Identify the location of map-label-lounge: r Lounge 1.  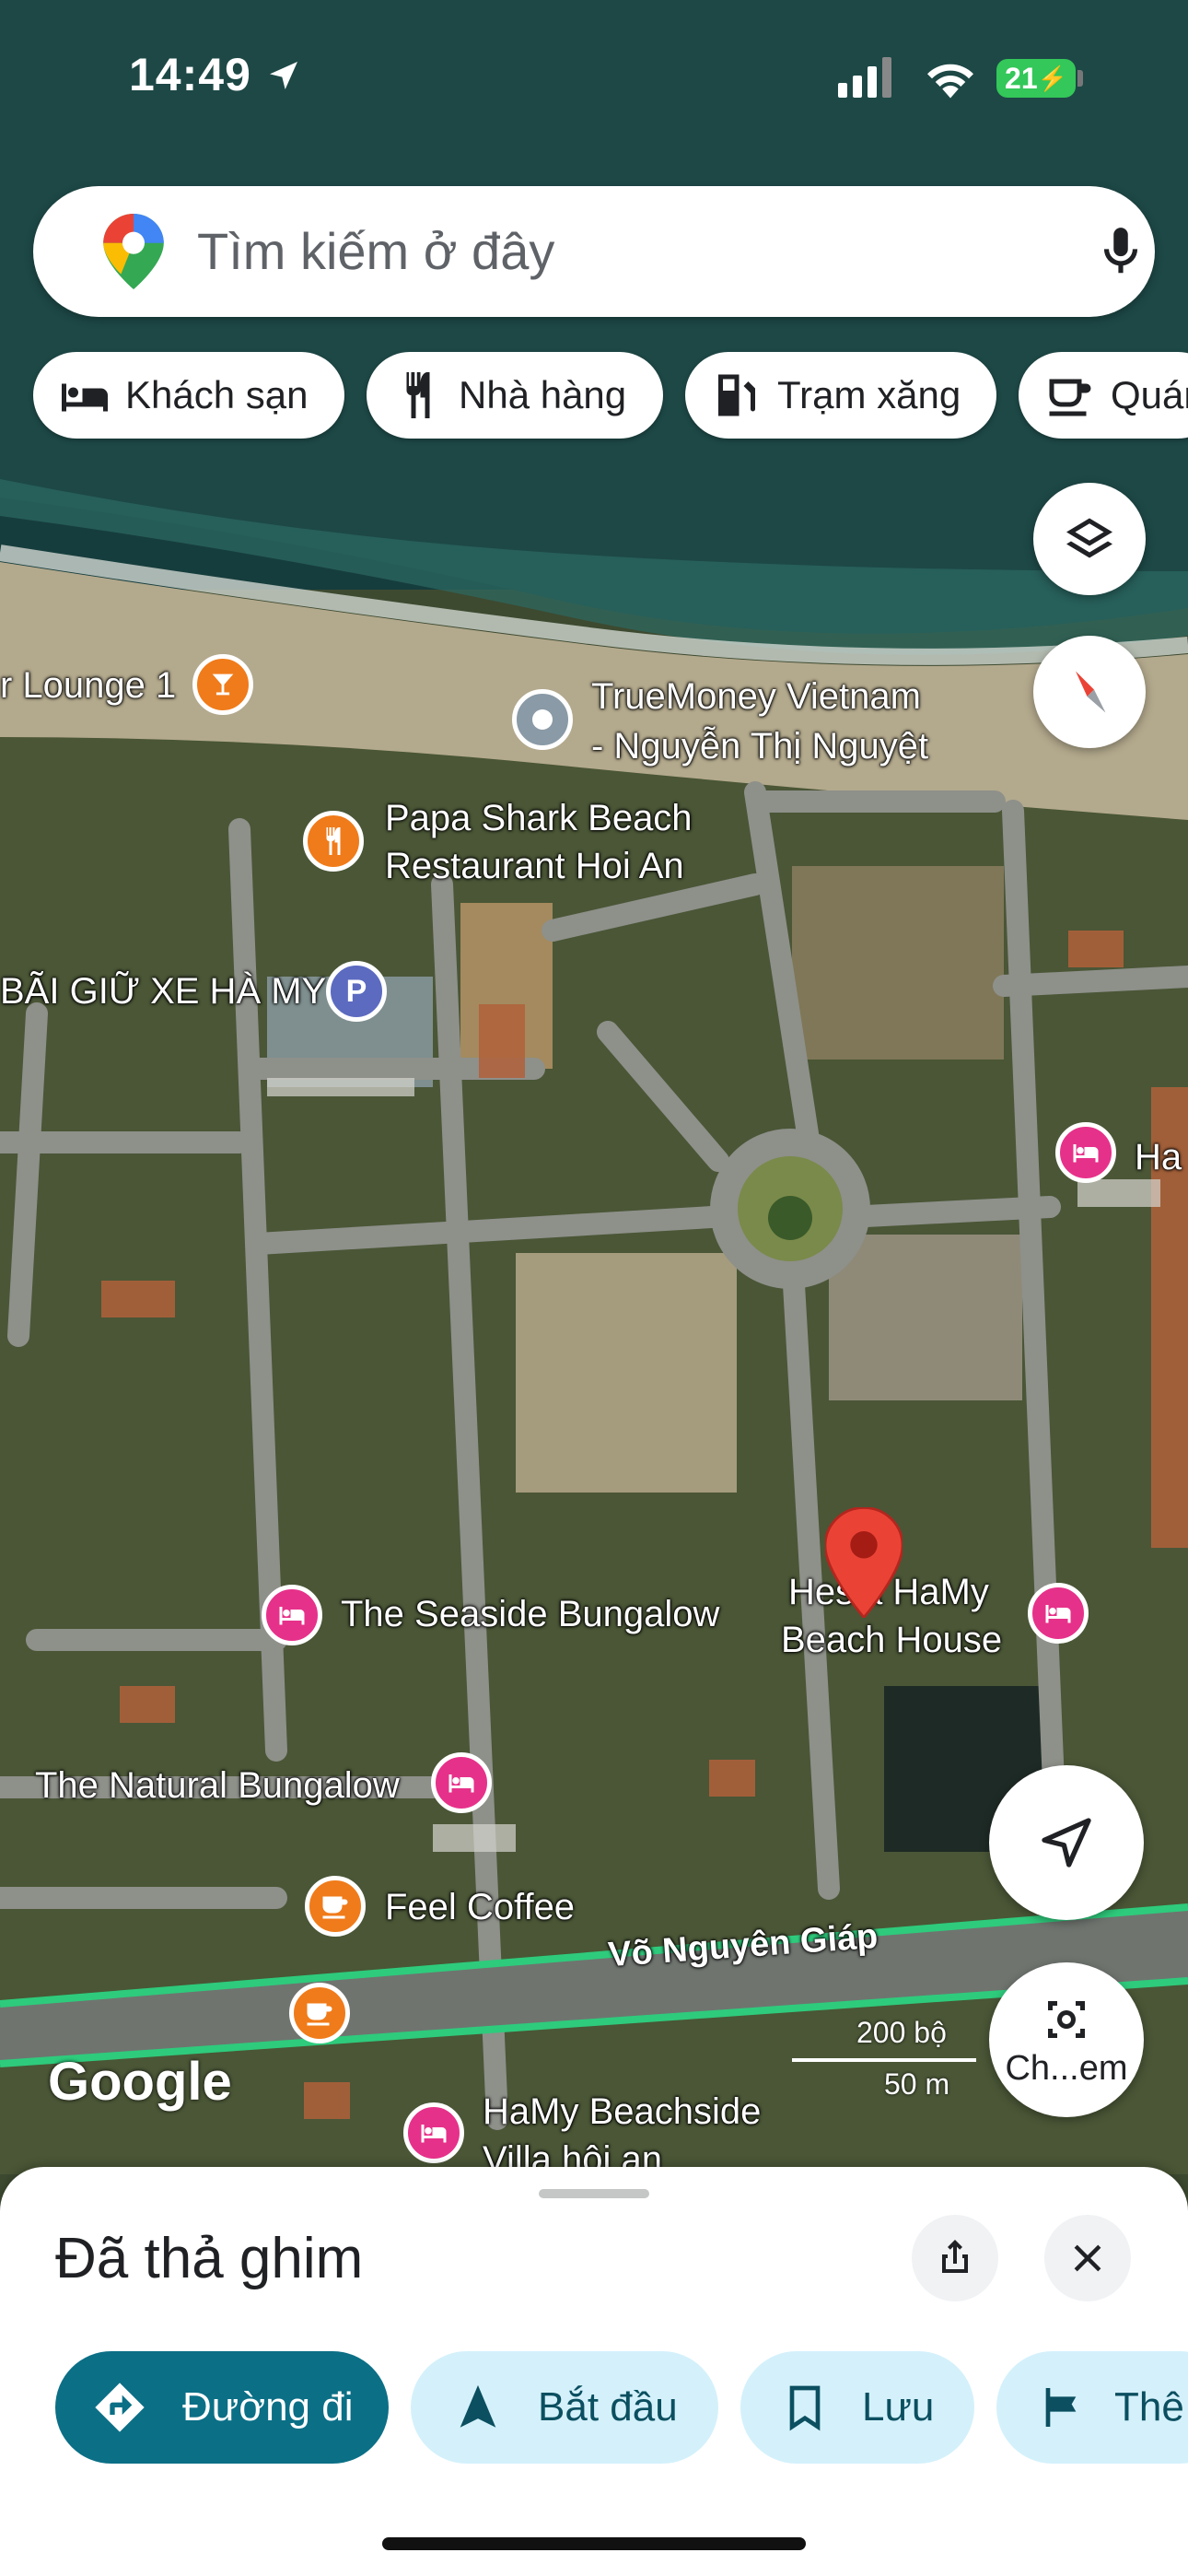
(88, 685).